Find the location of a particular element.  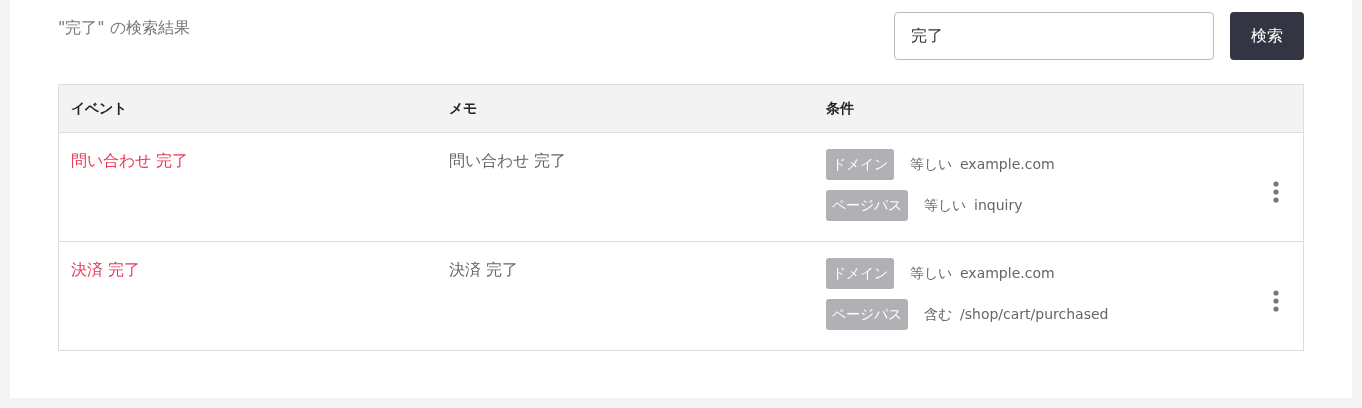

results-heading: "完了" の検索結果 is located at coordinates (124, 28).